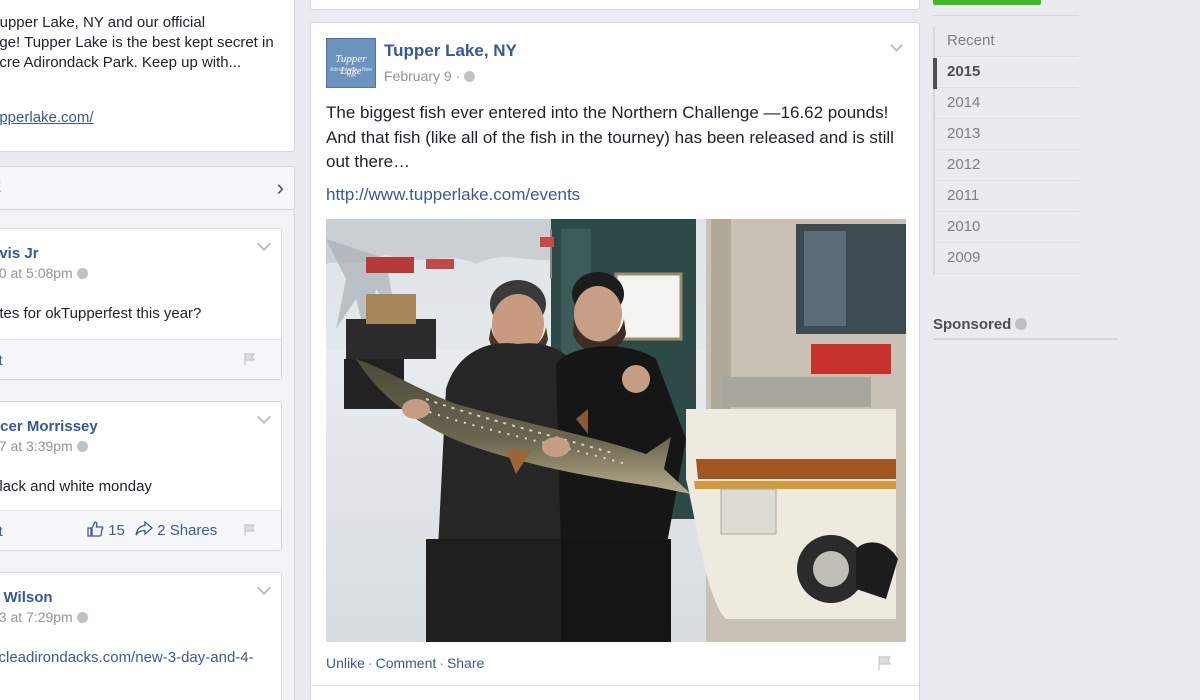 The height and width of the screenshot is (700, 1200). I want to click on visitor-posts-header: E ›, so click(147, 188).